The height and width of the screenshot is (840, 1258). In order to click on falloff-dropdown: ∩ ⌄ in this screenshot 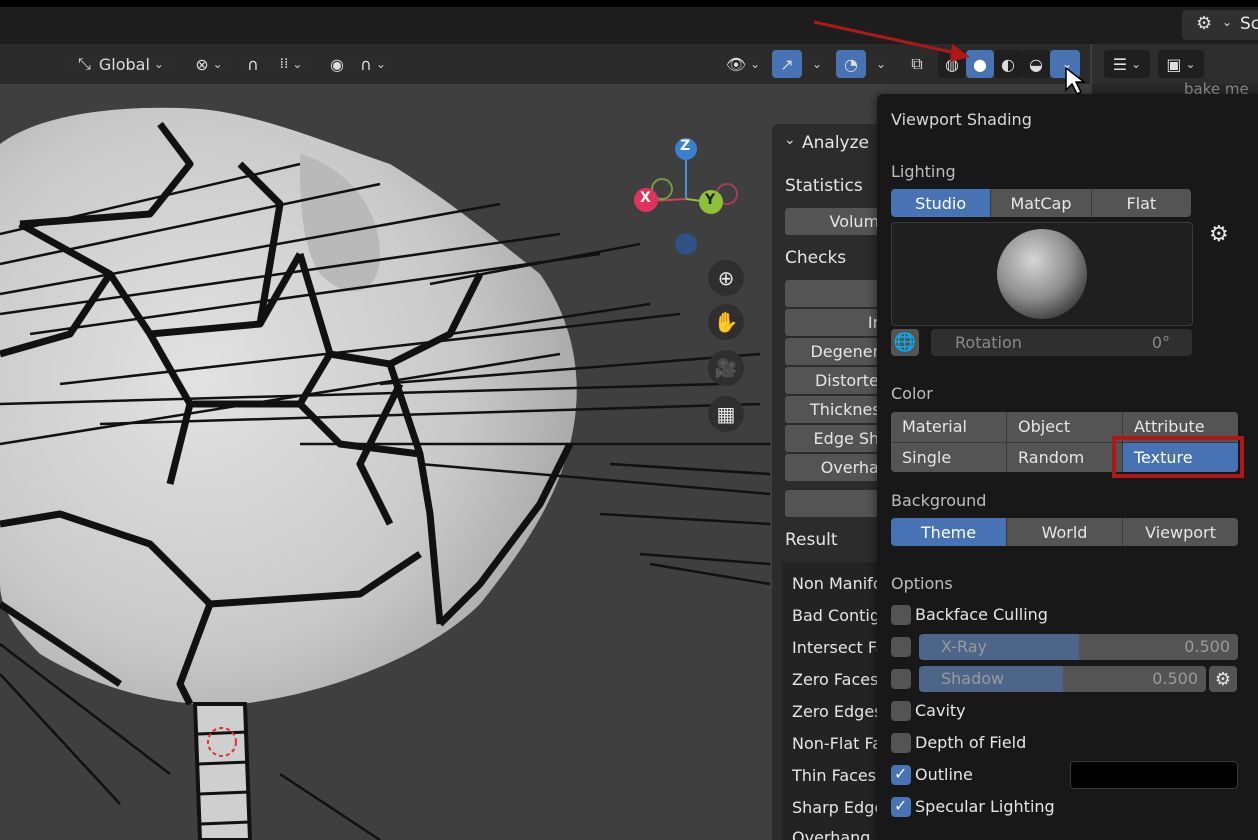, I will do `click(373, 64)`.